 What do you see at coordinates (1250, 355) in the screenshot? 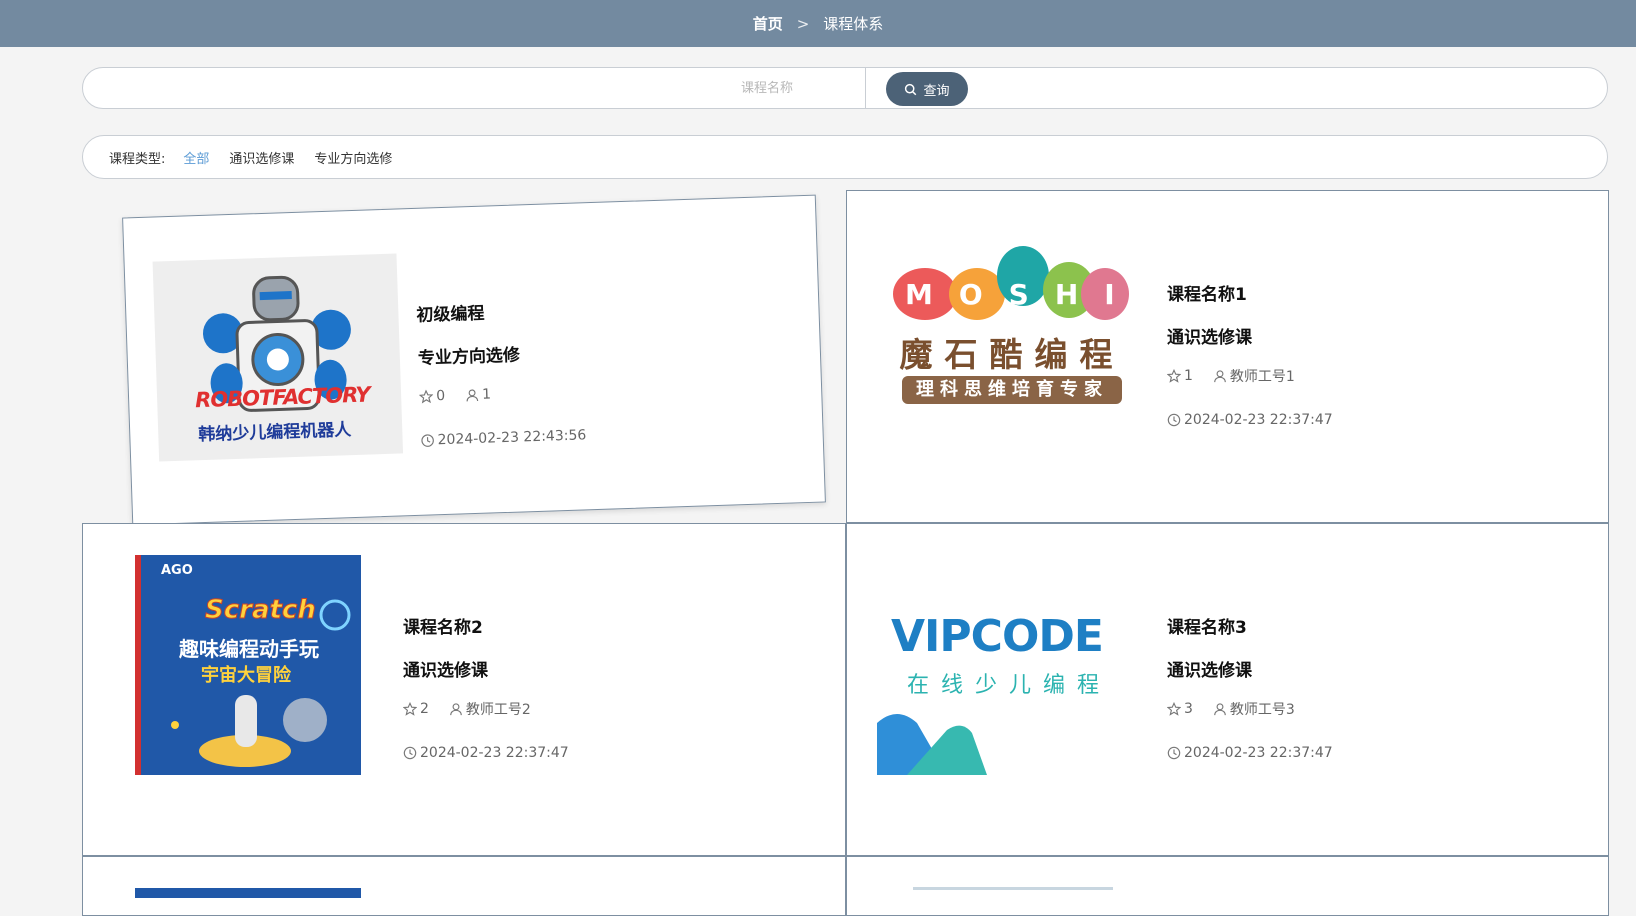
I see `course-info: 课程名称1 通识选修课 1 教师工号1 2024-02-23 22:37:47` at bounding box center [1250, 355].